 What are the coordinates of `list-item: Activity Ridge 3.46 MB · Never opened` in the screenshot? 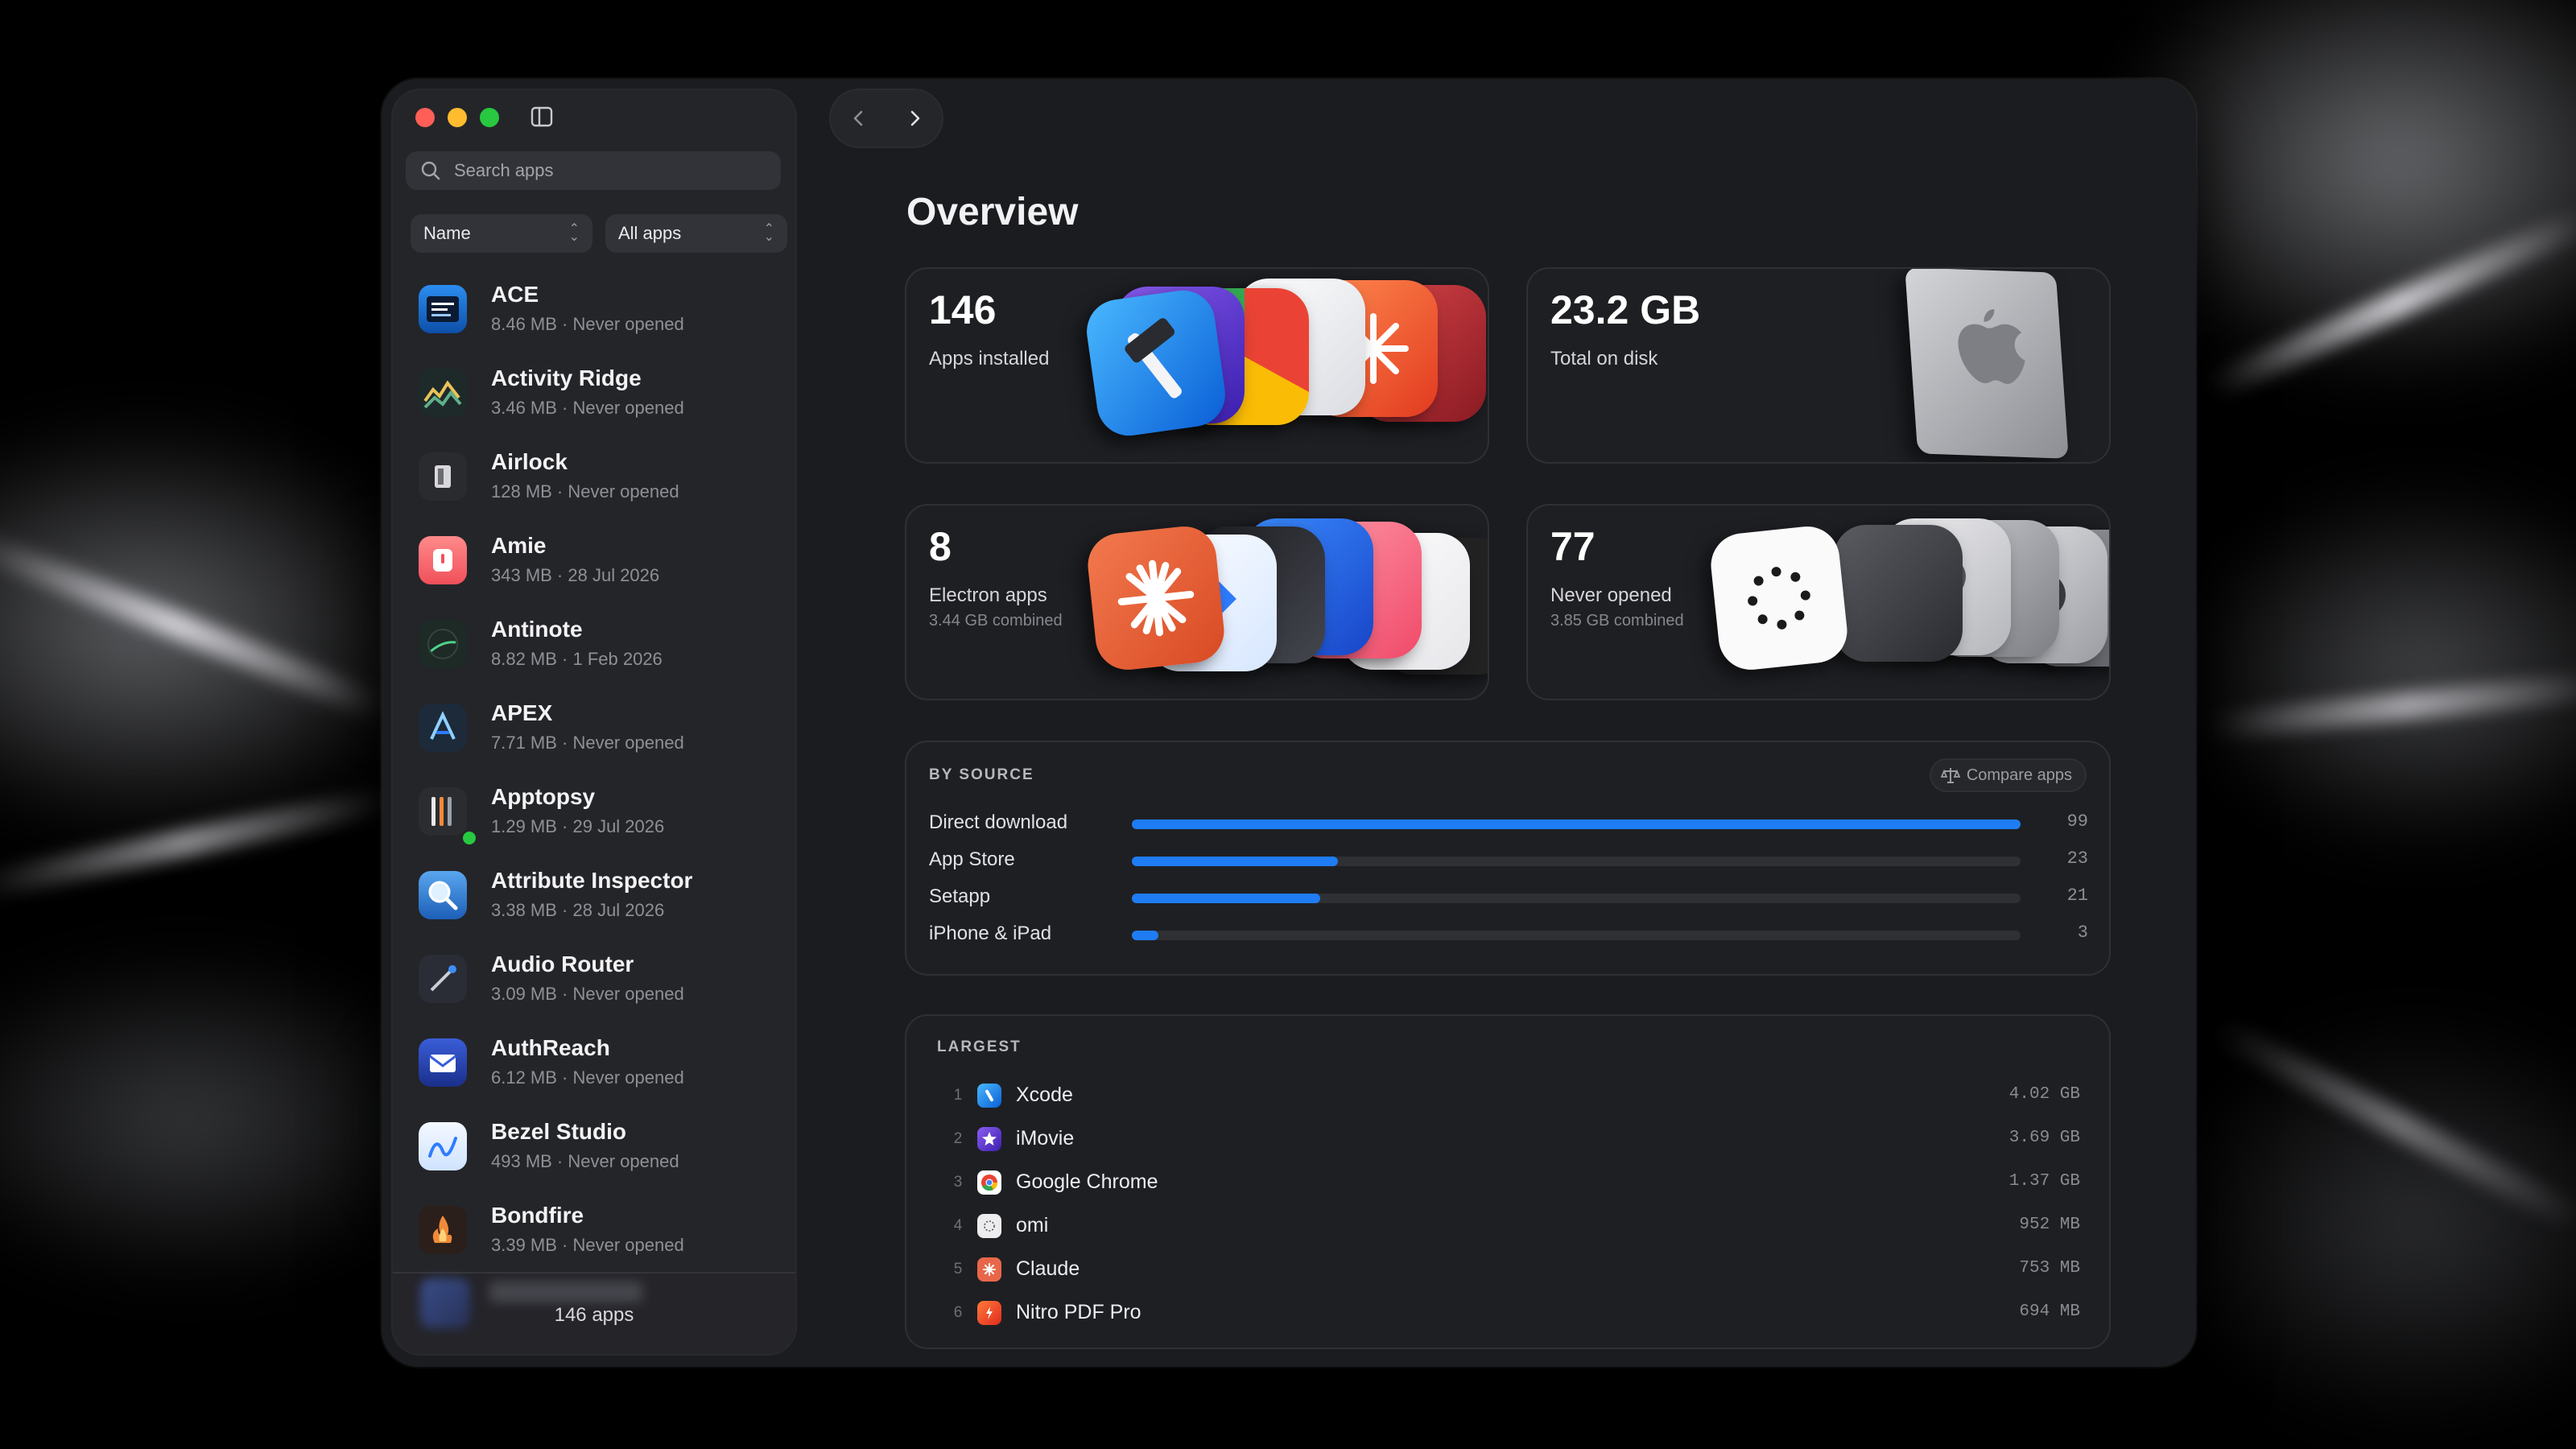 It's located at (594, 394).